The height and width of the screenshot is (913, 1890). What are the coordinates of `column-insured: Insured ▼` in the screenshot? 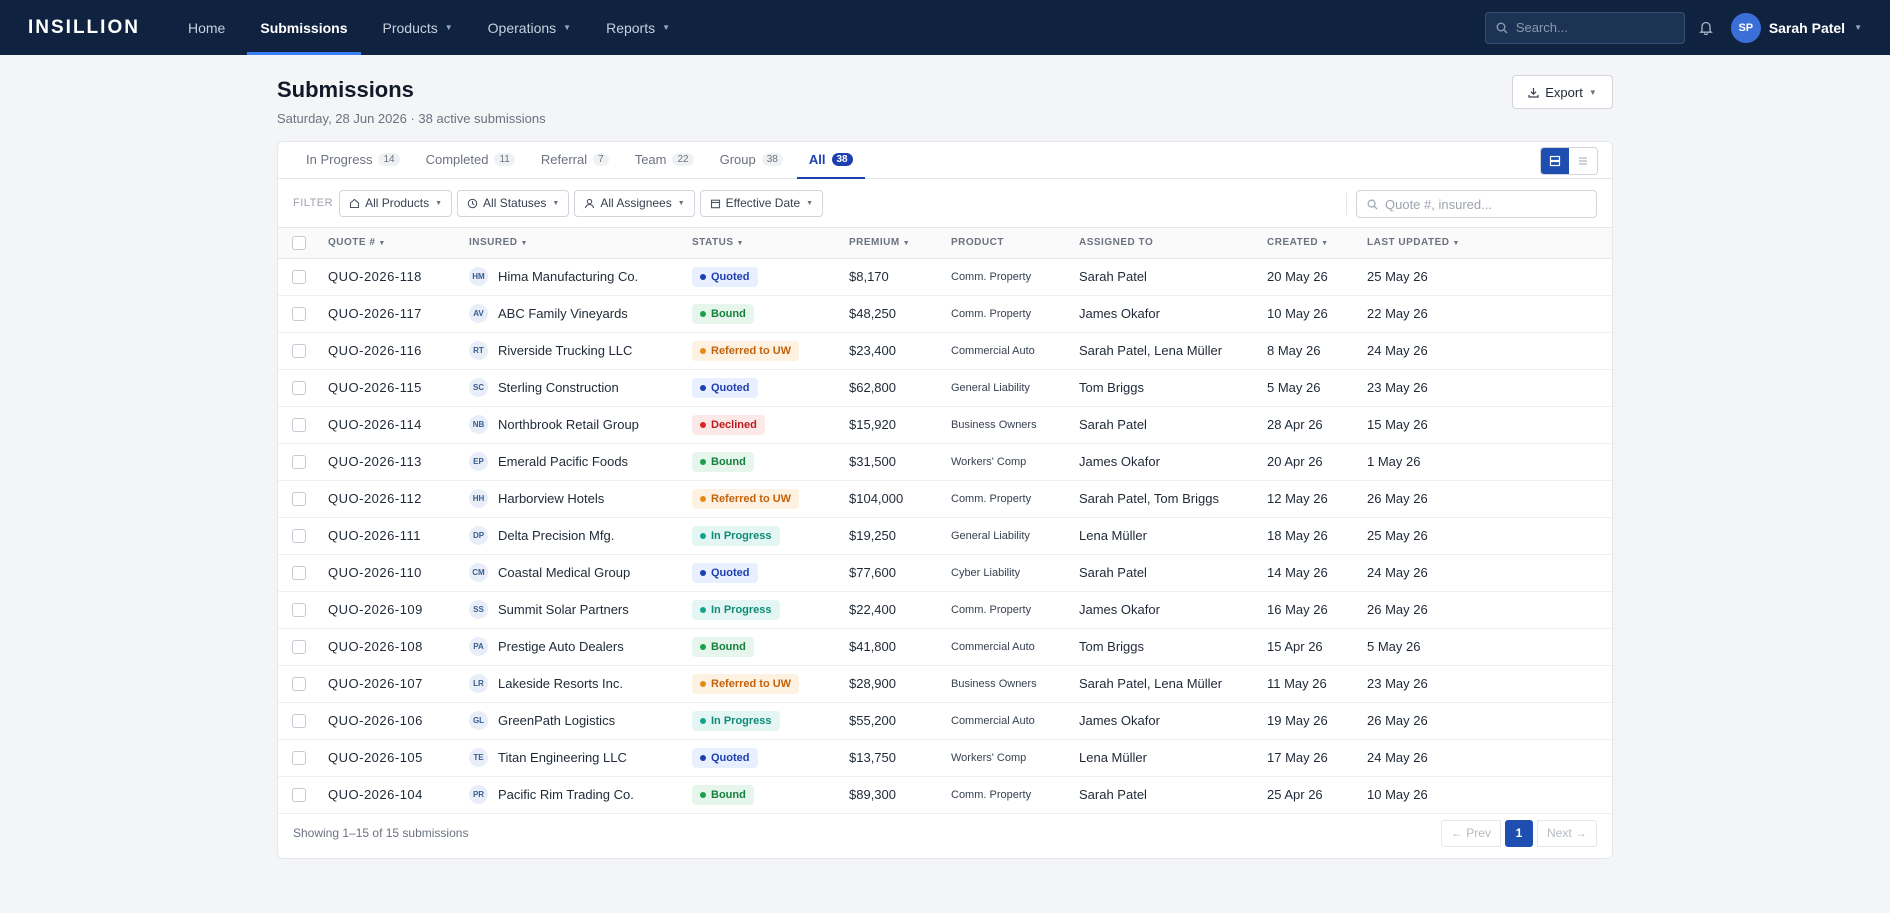 It's located at (580, 243).